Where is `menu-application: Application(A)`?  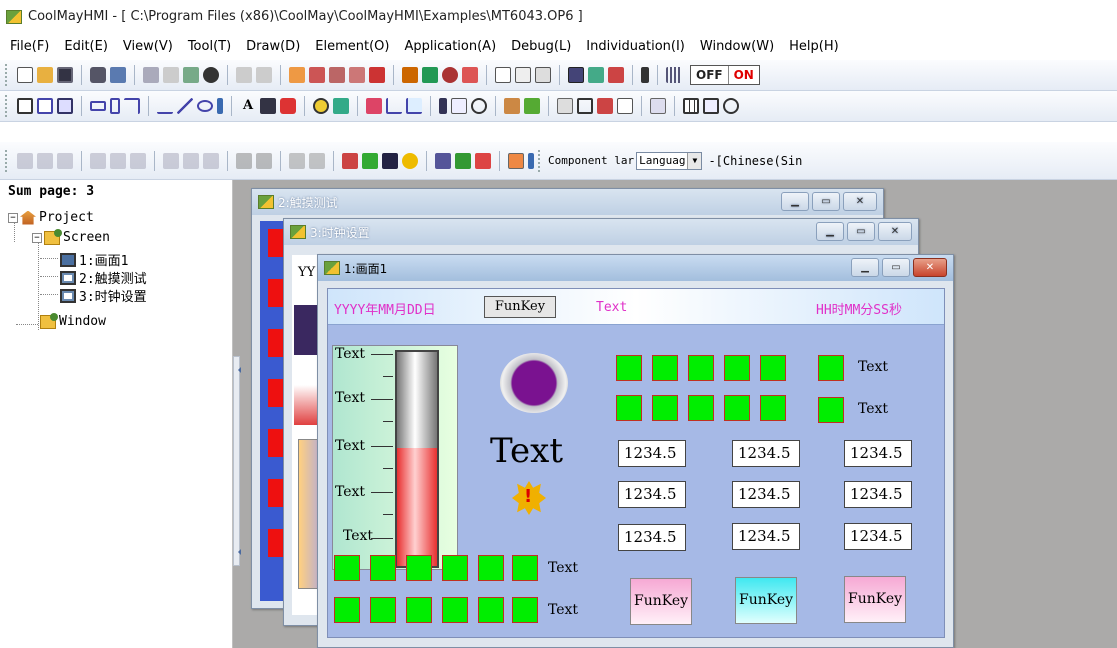
menu-application: Application(A) is located at coordinates (450, 46).